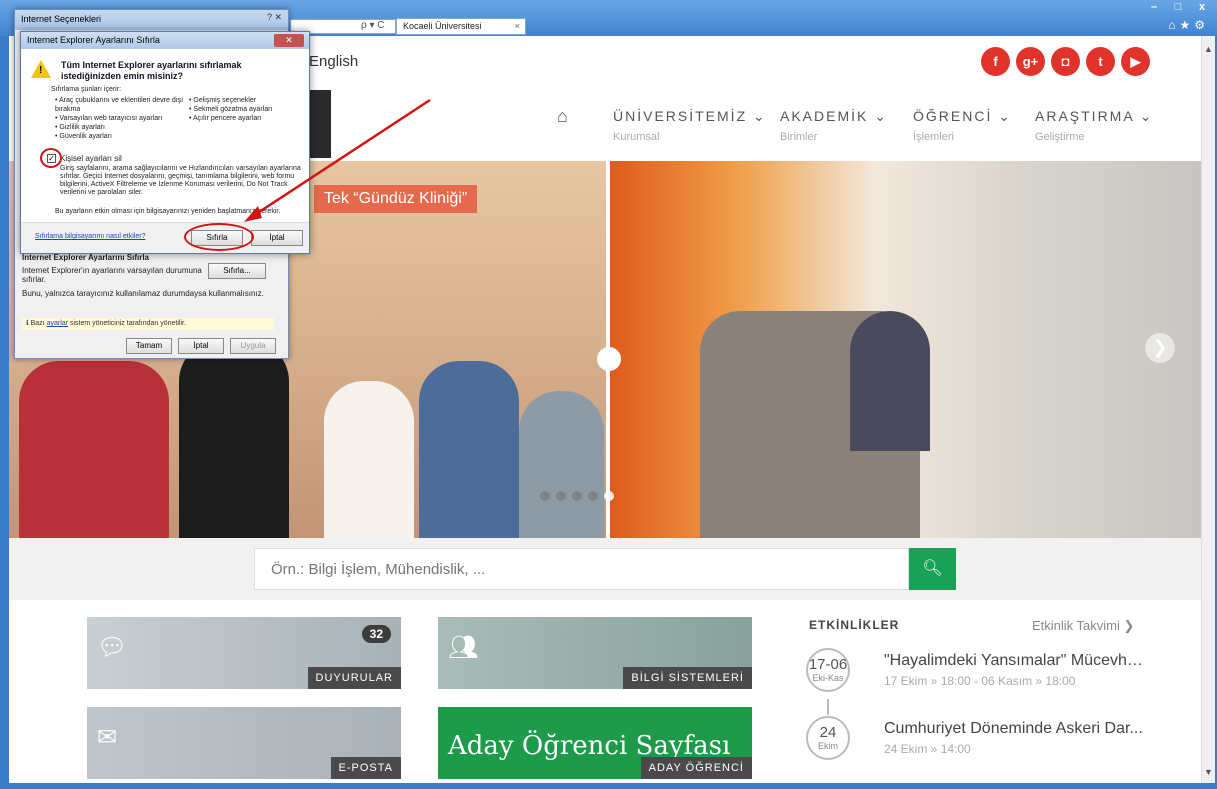 The image size is (1217, 789). What do you see at coordinates (980, 681) in the screenshot?
I see `event-time: 17 Ekim » 18:00 - 06 Kasım » 18:00` at bounding box center [980, 681].